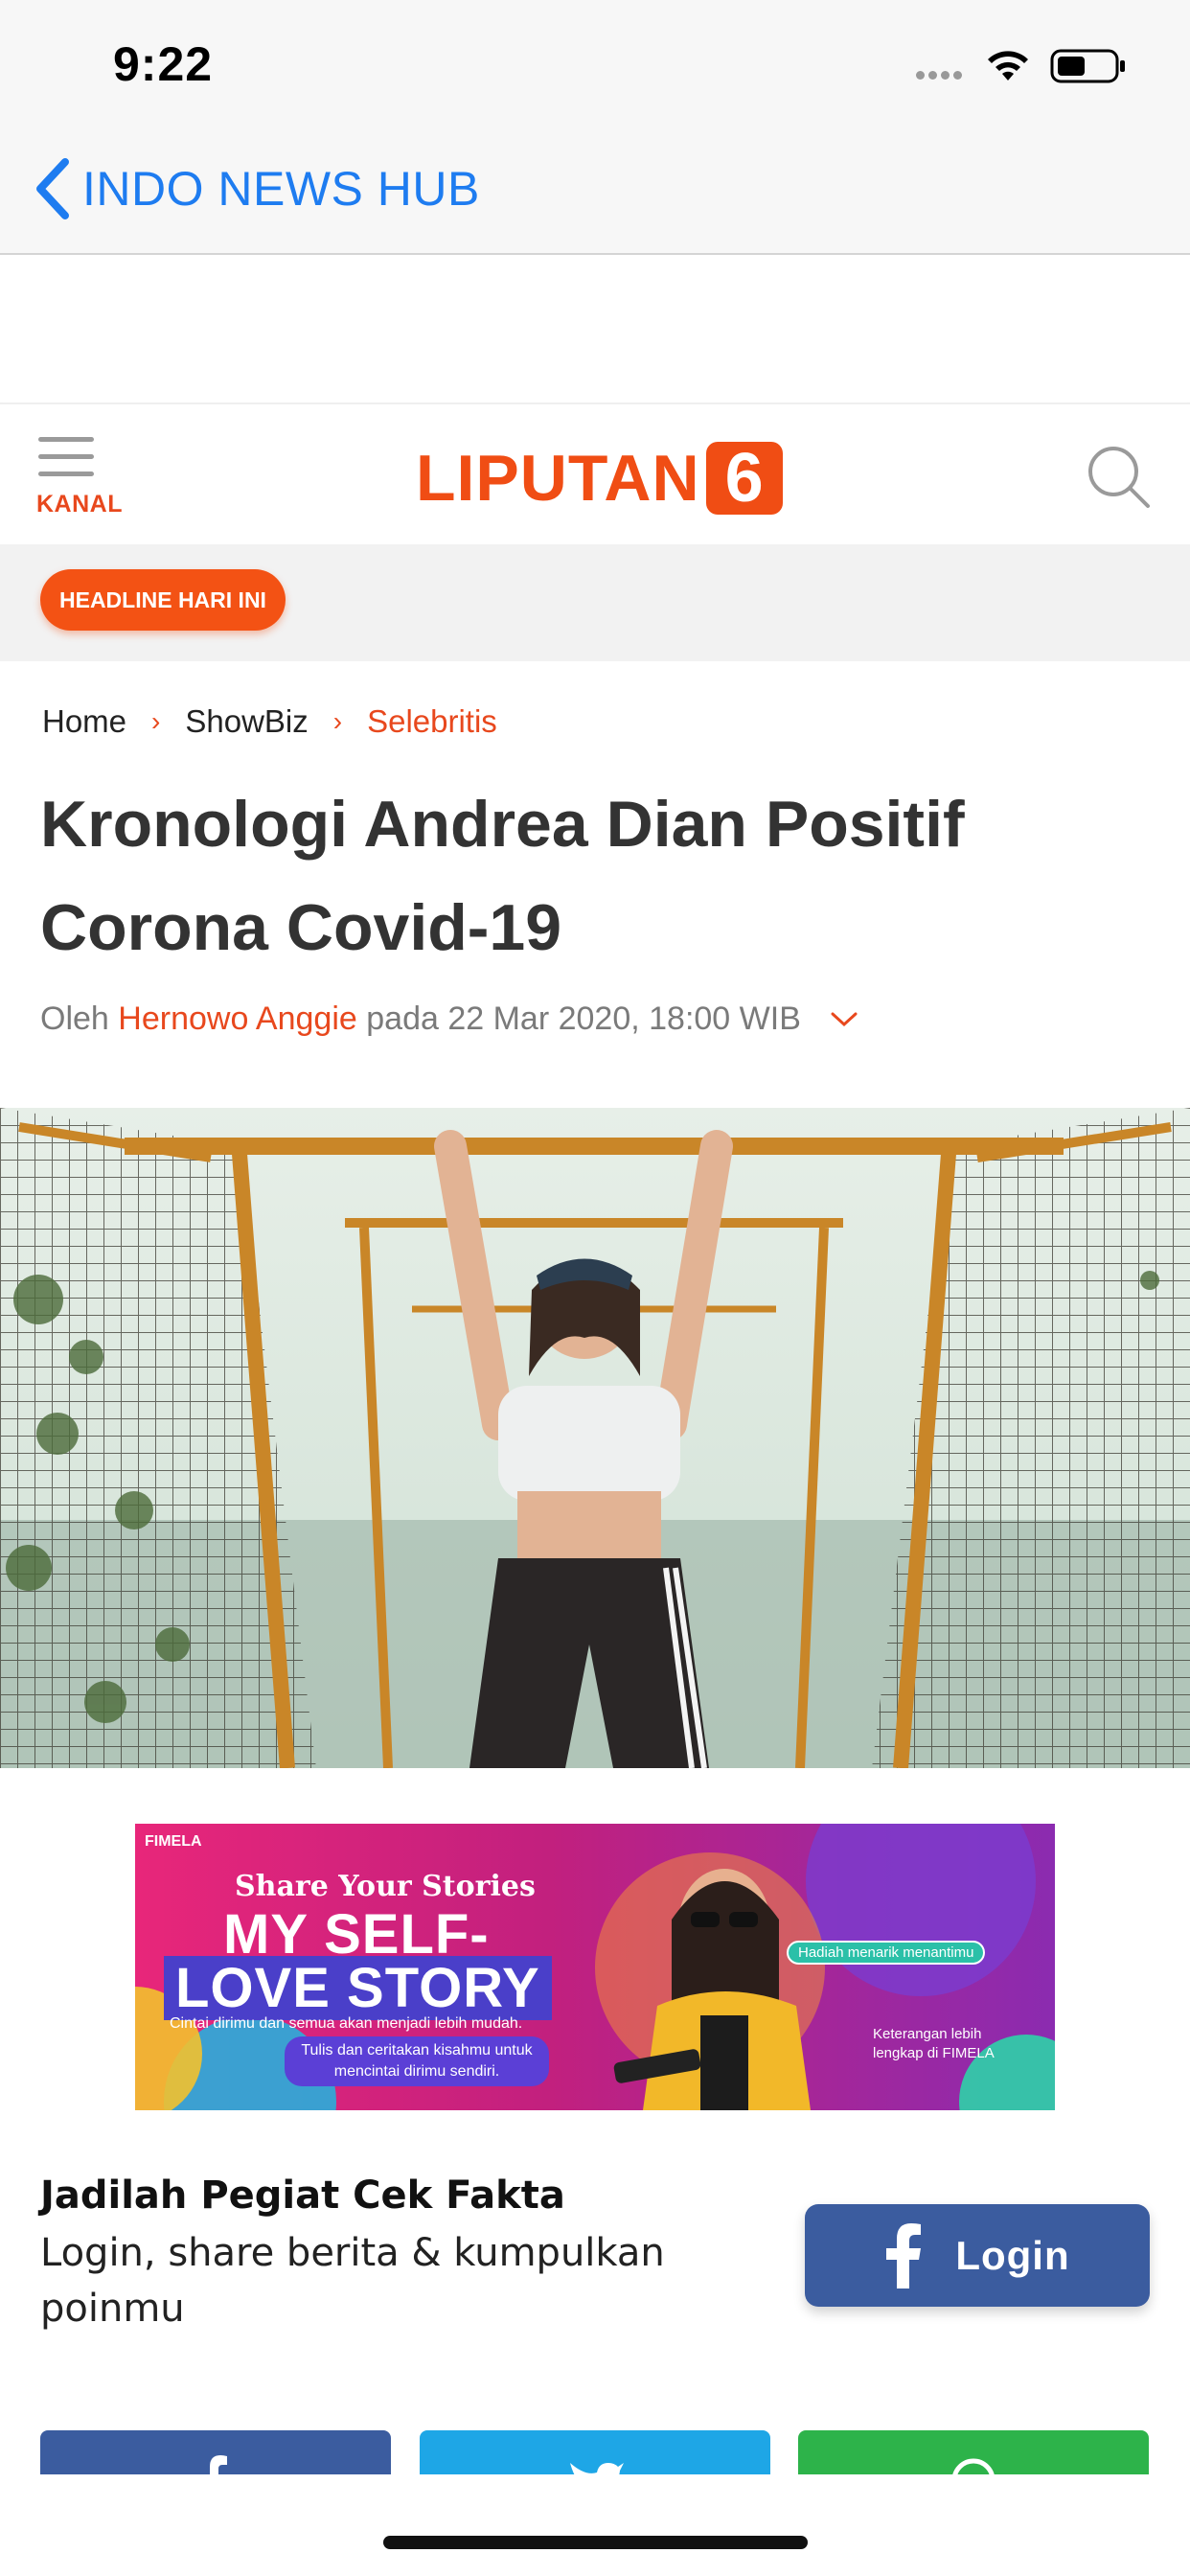 The height and width of the screenshot is (2576, 1190). I want to click on breadcrumb-selebritis: Selebritis, so click(432, 721).